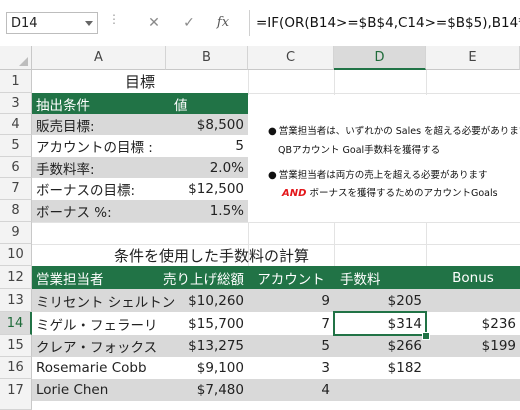 The image size is (520, 410). I want to click on row-header-14: 14, so click(16, 323).